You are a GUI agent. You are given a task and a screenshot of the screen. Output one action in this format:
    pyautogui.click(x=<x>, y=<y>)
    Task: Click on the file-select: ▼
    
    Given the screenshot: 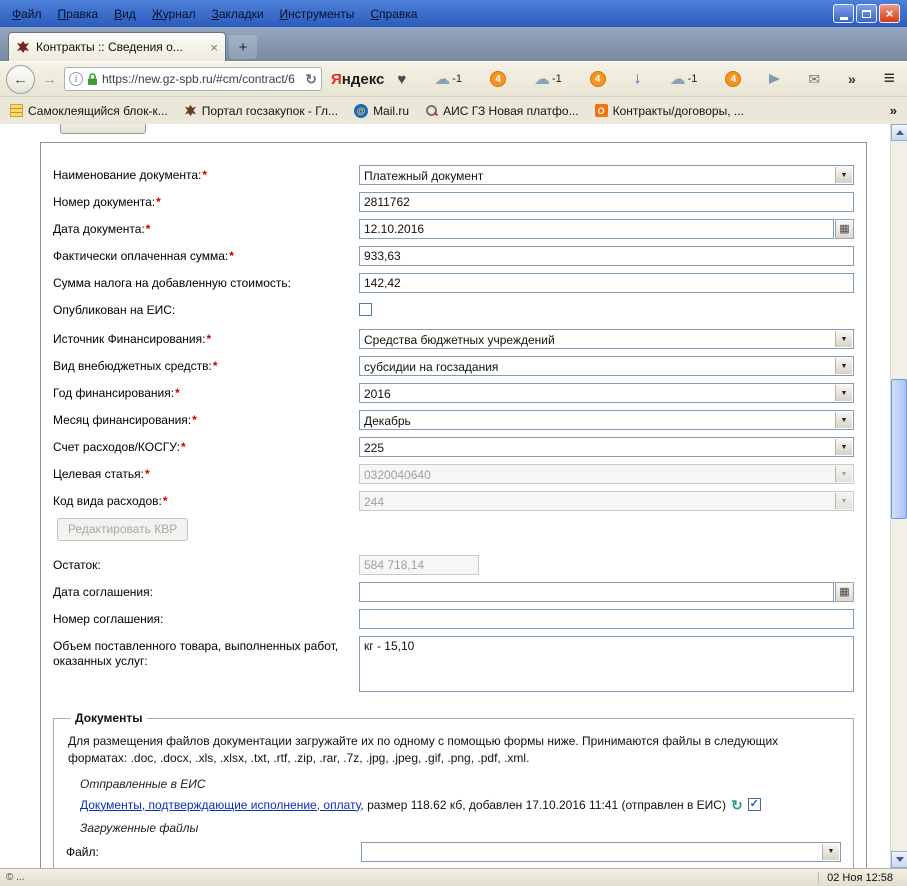 What is the action you would take?
    pyautogui.click(x=601, y=851)
    